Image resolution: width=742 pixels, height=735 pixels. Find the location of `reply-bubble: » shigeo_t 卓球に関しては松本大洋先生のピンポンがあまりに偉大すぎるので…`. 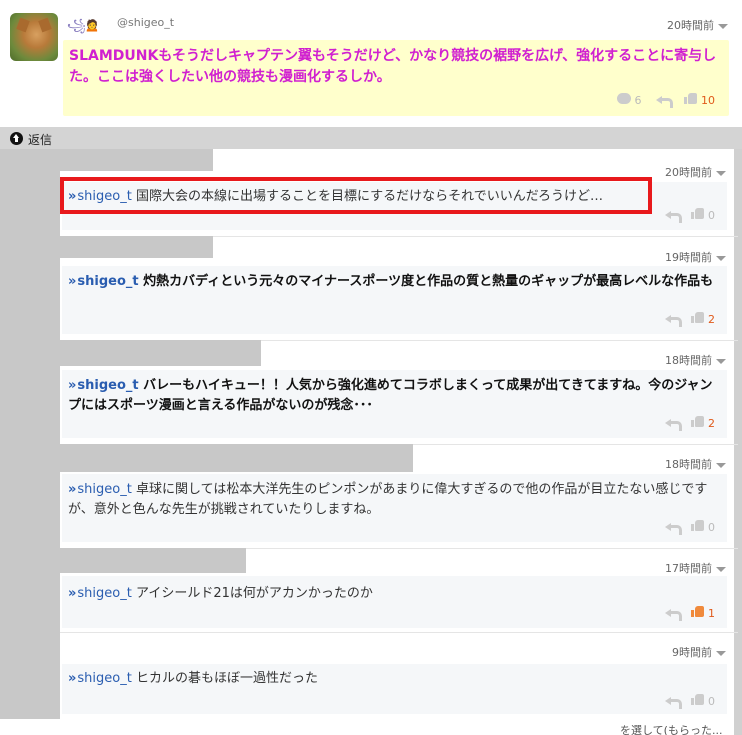

reply-bubble: » shigeo_t 卓球に関しては松本大洋先生のピンポンがあまりに偉大すぎるので… is located at coordinates (394, 508).